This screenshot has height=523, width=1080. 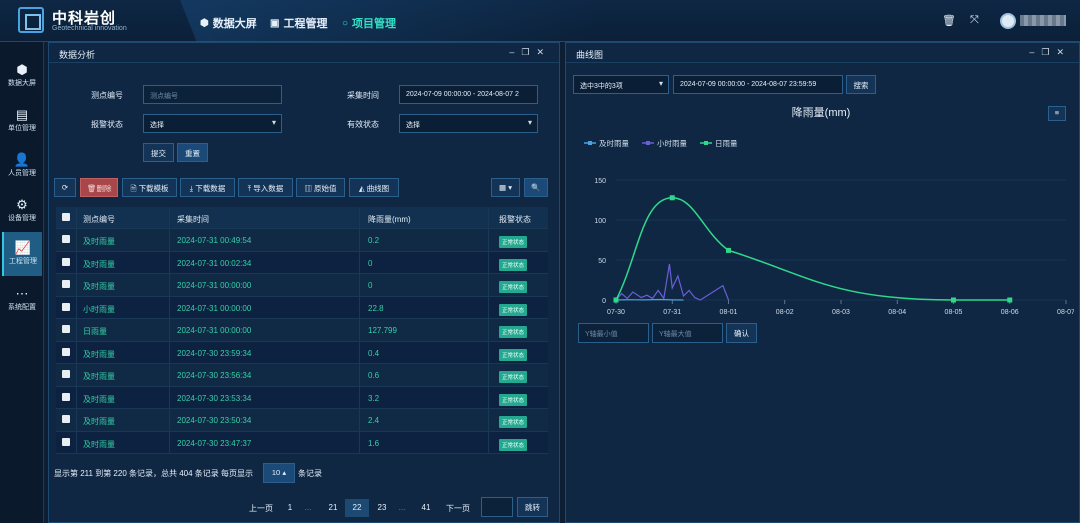 I want to click on refresh-button: ⟳, so click(x=65, y=187).